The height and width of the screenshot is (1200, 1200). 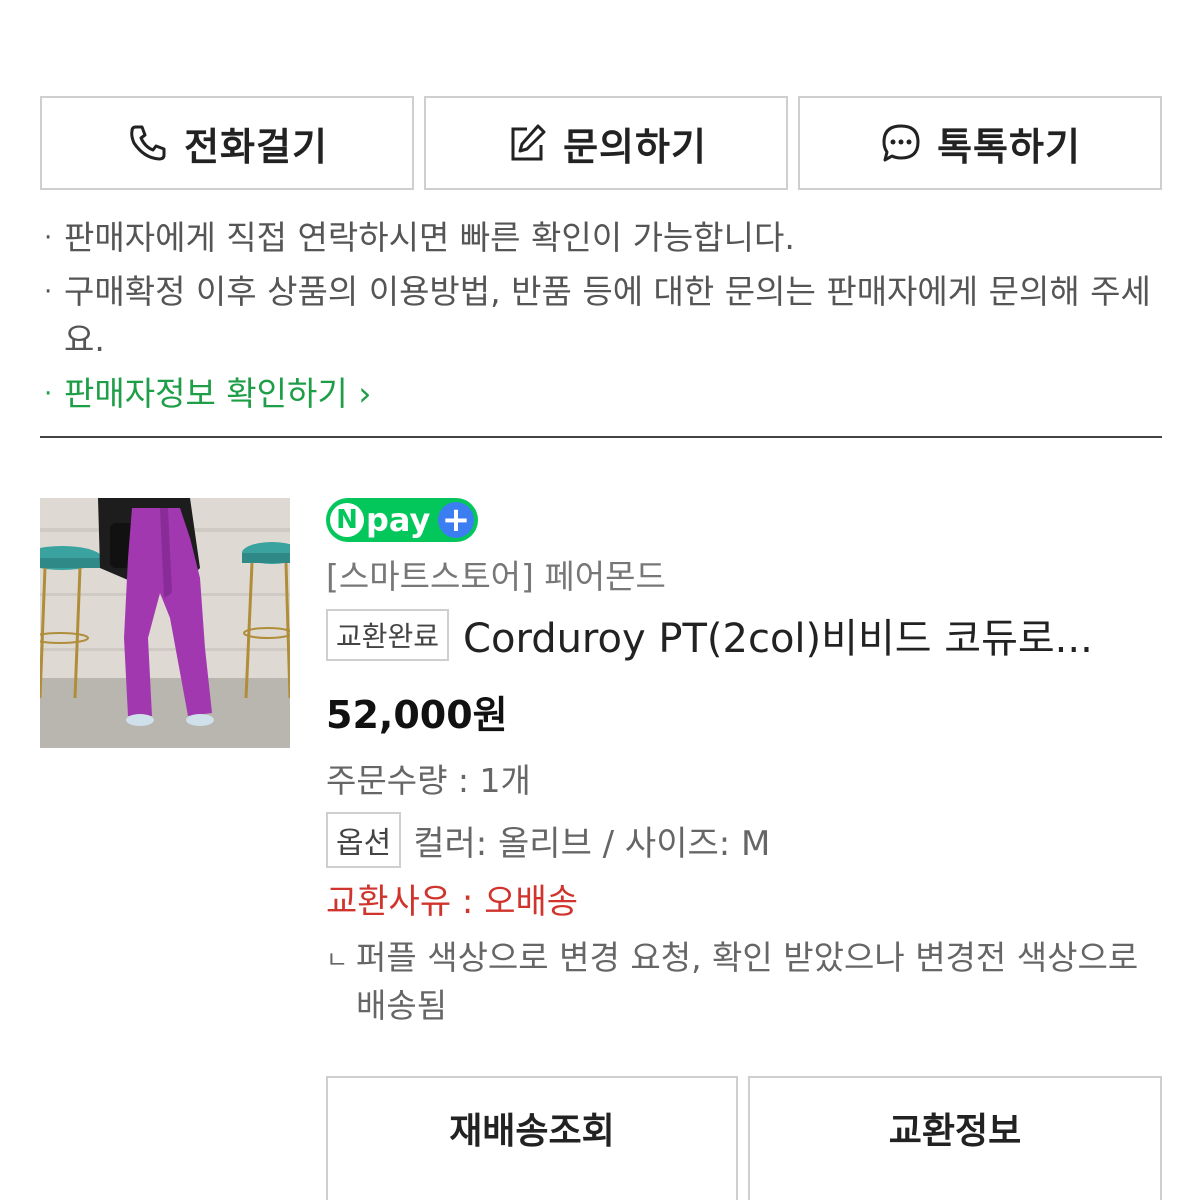 What do you see at coordinates (417, 715) in the screenshot?
I see `product-price: 52,000원` at bounding box center [417, 715].